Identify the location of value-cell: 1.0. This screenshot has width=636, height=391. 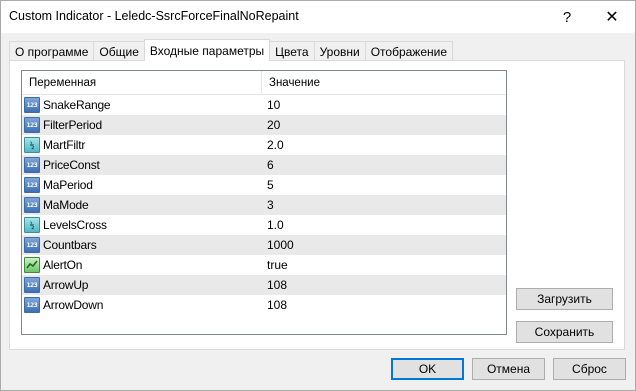
(384, 225).